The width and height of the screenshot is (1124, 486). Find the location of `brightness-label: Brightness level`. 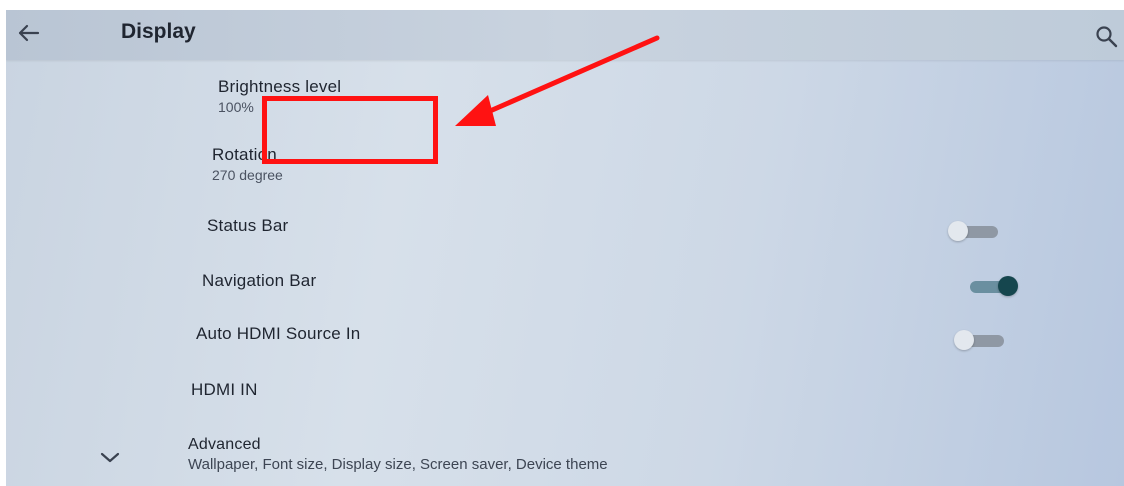

brightness-label: Brightness level is located at coordinates (280, 86).